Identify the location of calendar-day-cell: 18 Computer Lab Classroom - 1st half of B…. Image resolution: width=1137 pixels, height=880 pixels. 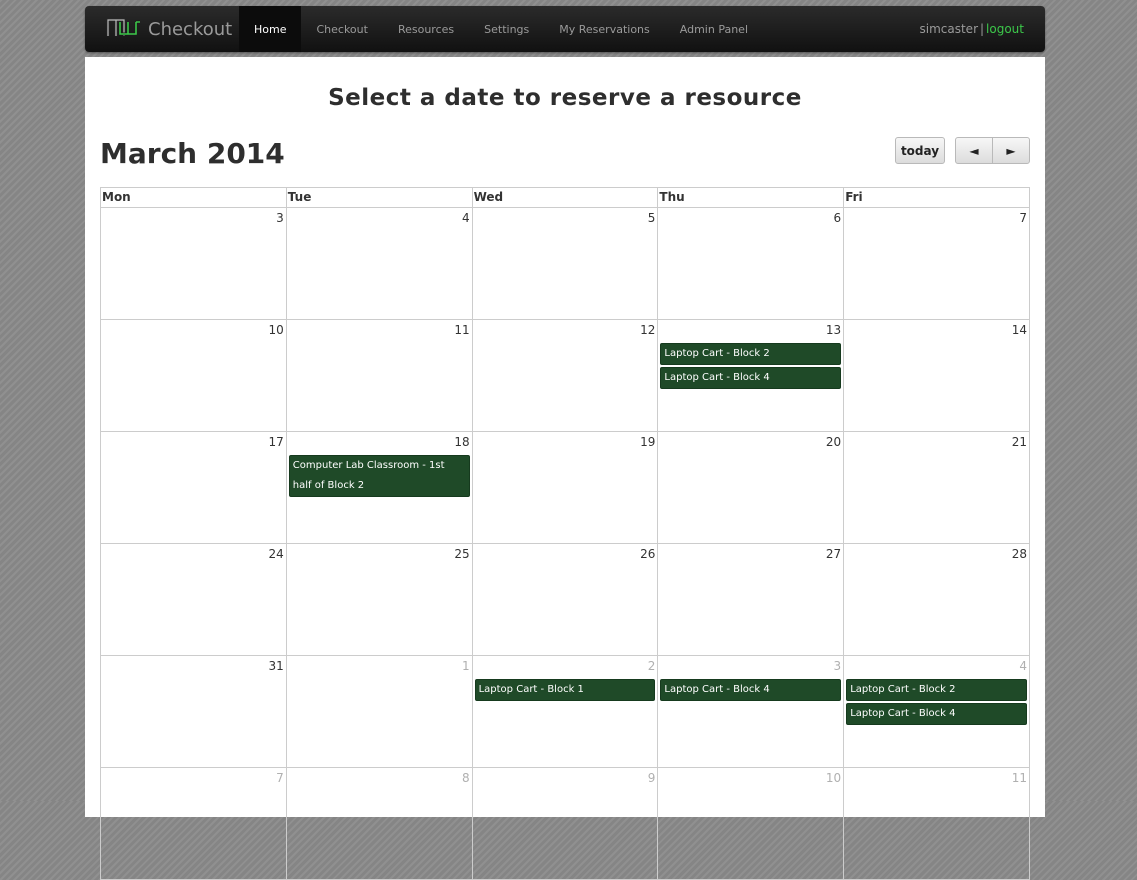
(380, 487).